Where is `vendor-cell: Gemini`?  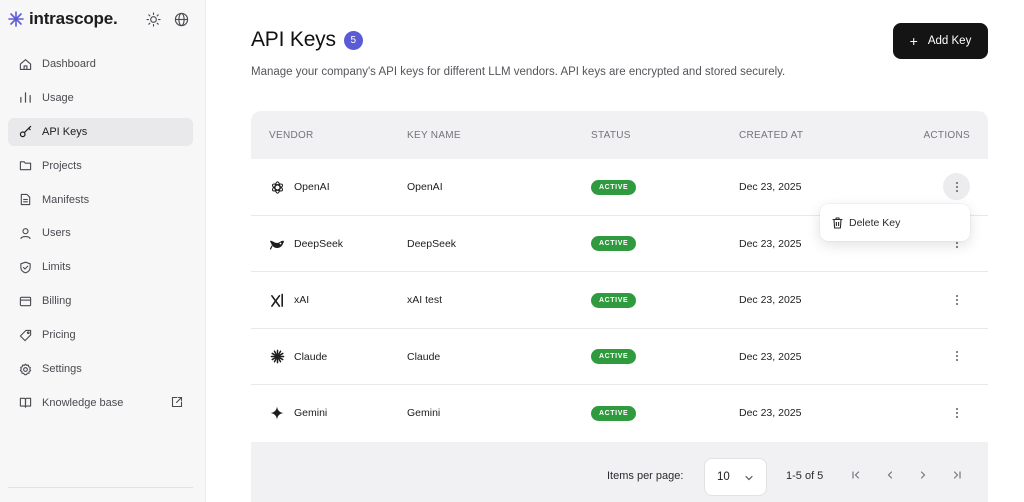
vendor-cell: Gemini is located at coordinates (298, 413).